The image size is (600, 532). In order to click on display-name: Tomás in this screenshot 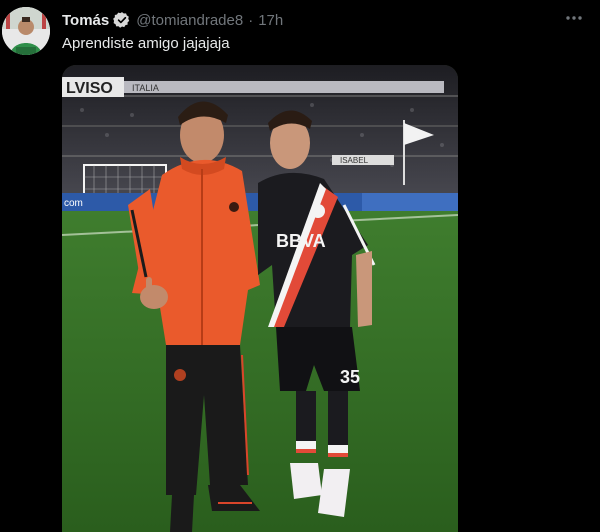, I will do `click(85, 20)`.